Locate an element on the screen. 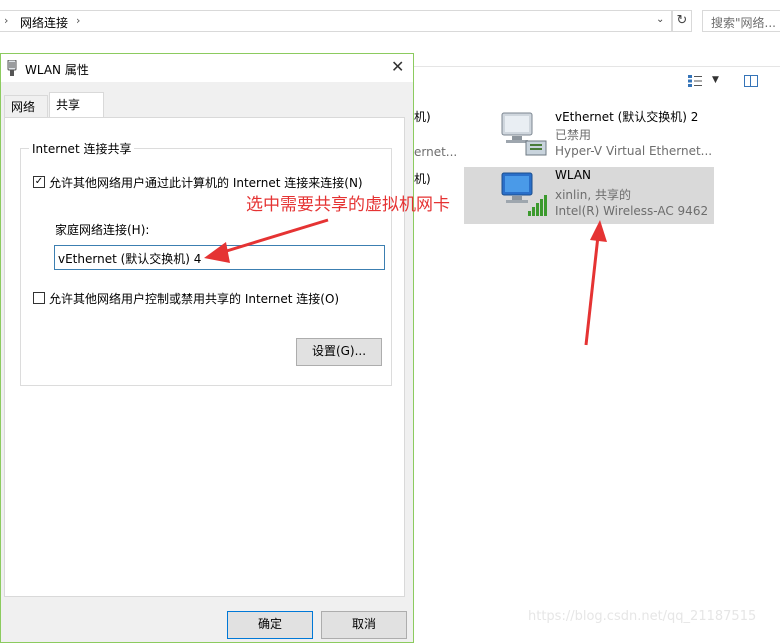  adapter-description: Intel(R) Wireless-AC 9462 is located at coordinates (632, 211).